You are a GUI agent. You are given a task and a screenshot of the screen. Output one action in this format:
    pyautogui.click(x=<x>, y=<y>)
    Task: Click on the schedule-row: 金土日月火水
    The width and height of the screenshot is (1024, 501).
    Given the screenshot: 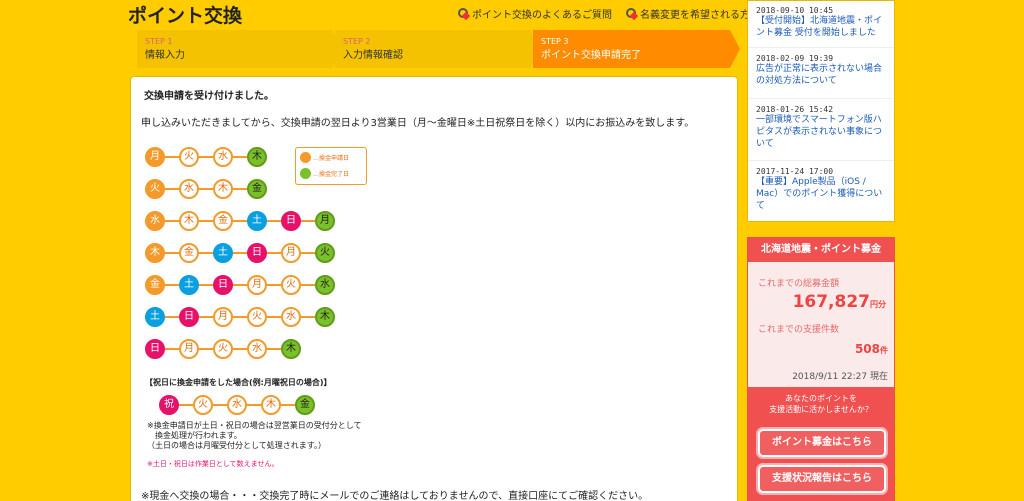 What is the action you would take?
    pyautogui.click(x=275, y=286)
    